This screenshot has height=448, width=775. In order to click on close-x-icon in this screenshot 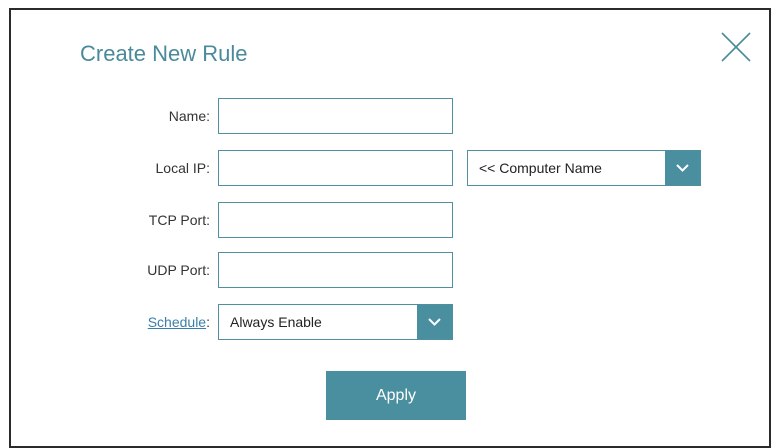, I will do `click(736, 47)`.